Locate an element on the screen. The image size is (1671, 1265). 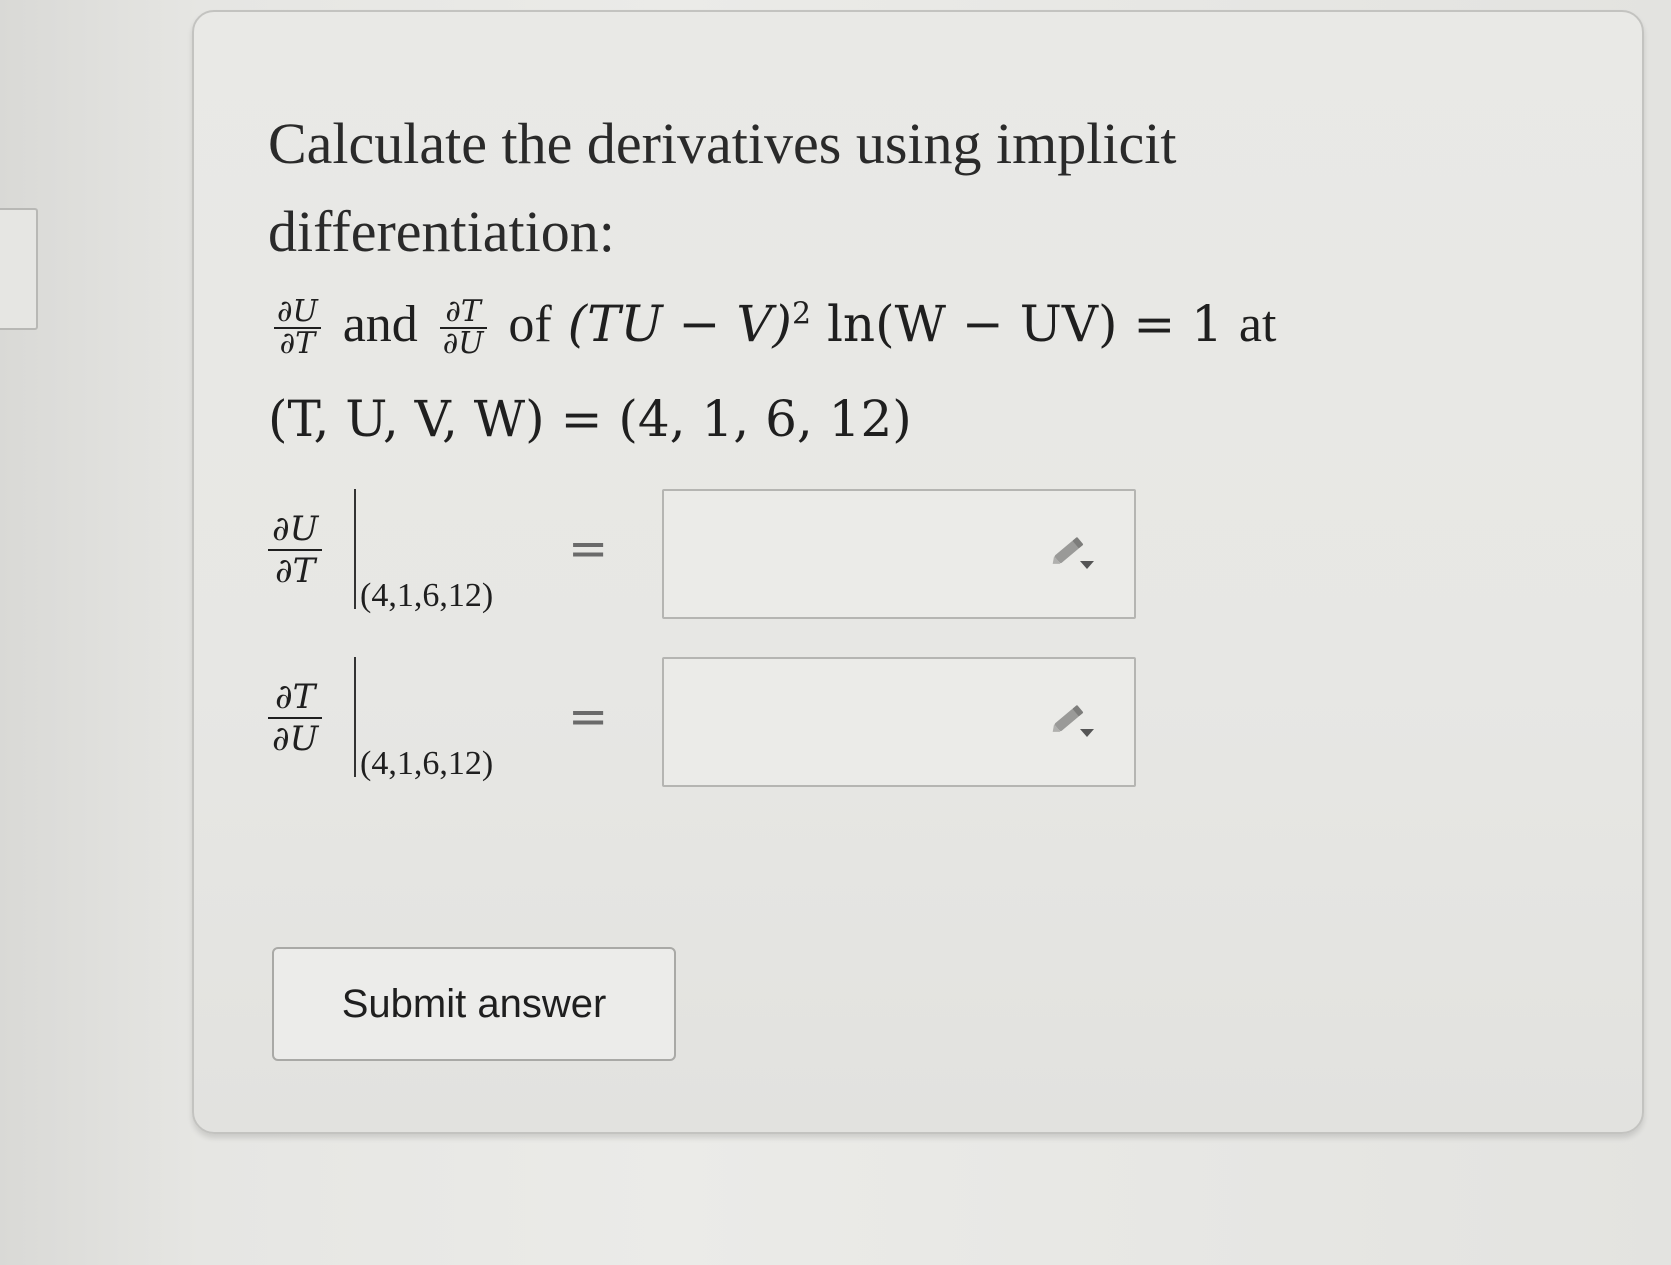
side-panel-edge is located at coordinates (19, 269).